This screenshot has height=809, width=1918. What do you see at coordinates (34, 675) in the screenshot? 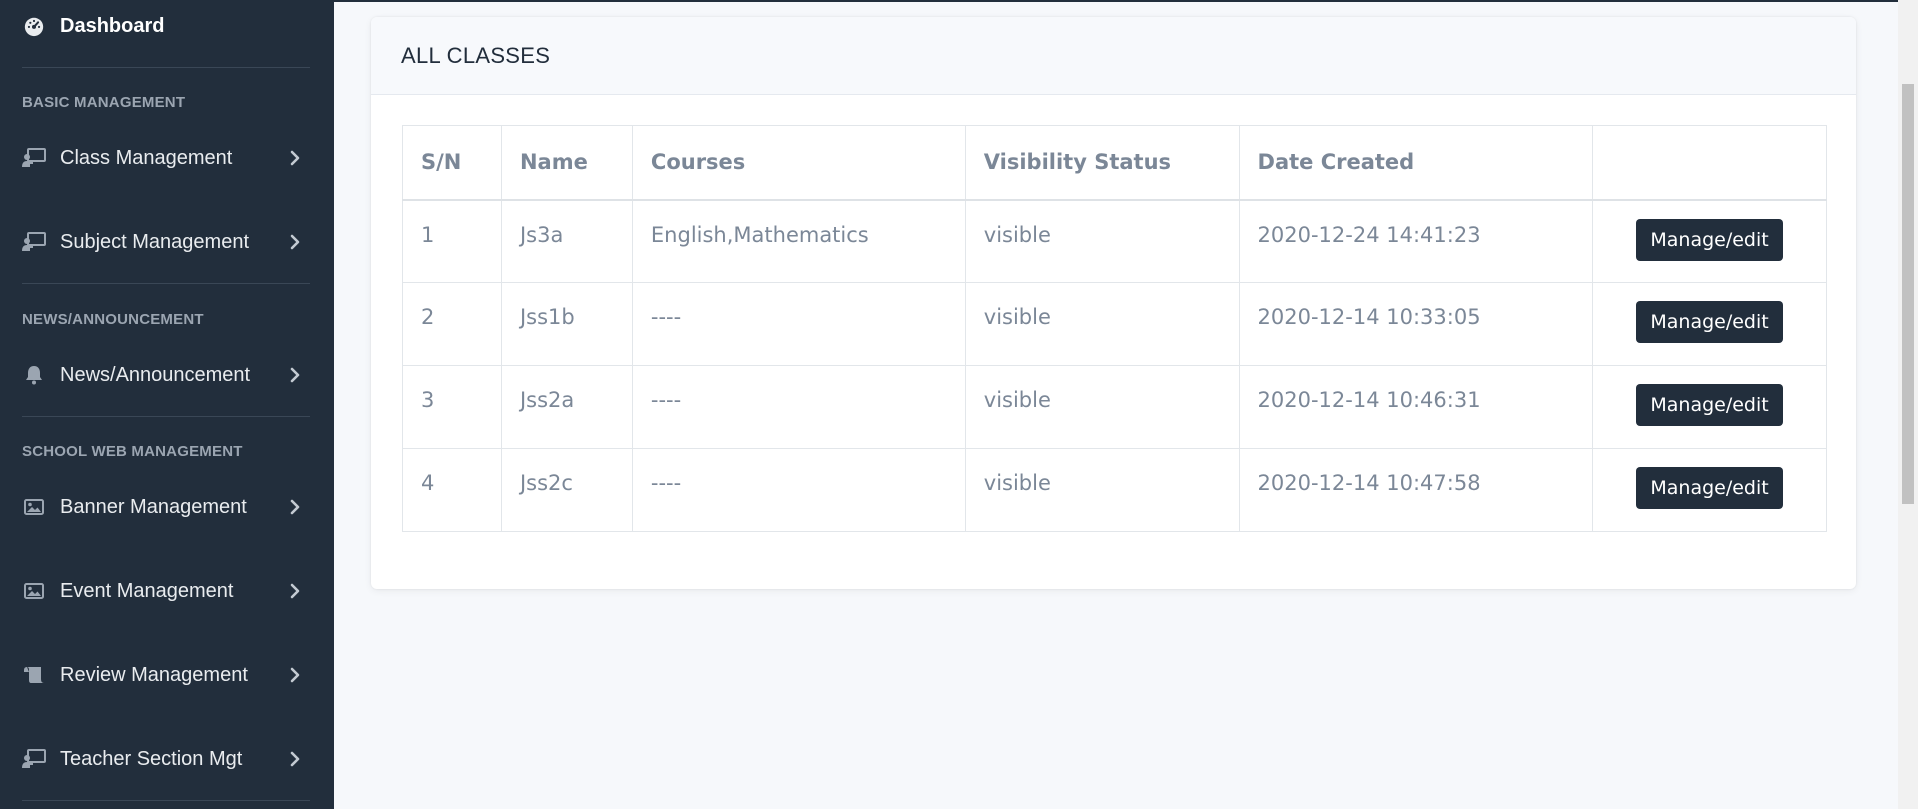
I see `scroll-icon` at bounding box center [34, 675].